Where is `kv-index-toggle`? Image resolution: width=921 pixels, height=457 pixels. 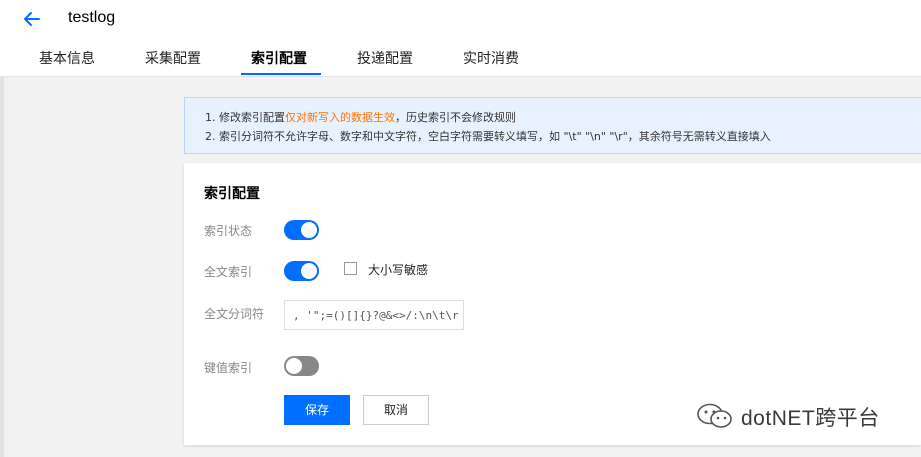 kv-index-toggle is located at coordinates (301, 366).